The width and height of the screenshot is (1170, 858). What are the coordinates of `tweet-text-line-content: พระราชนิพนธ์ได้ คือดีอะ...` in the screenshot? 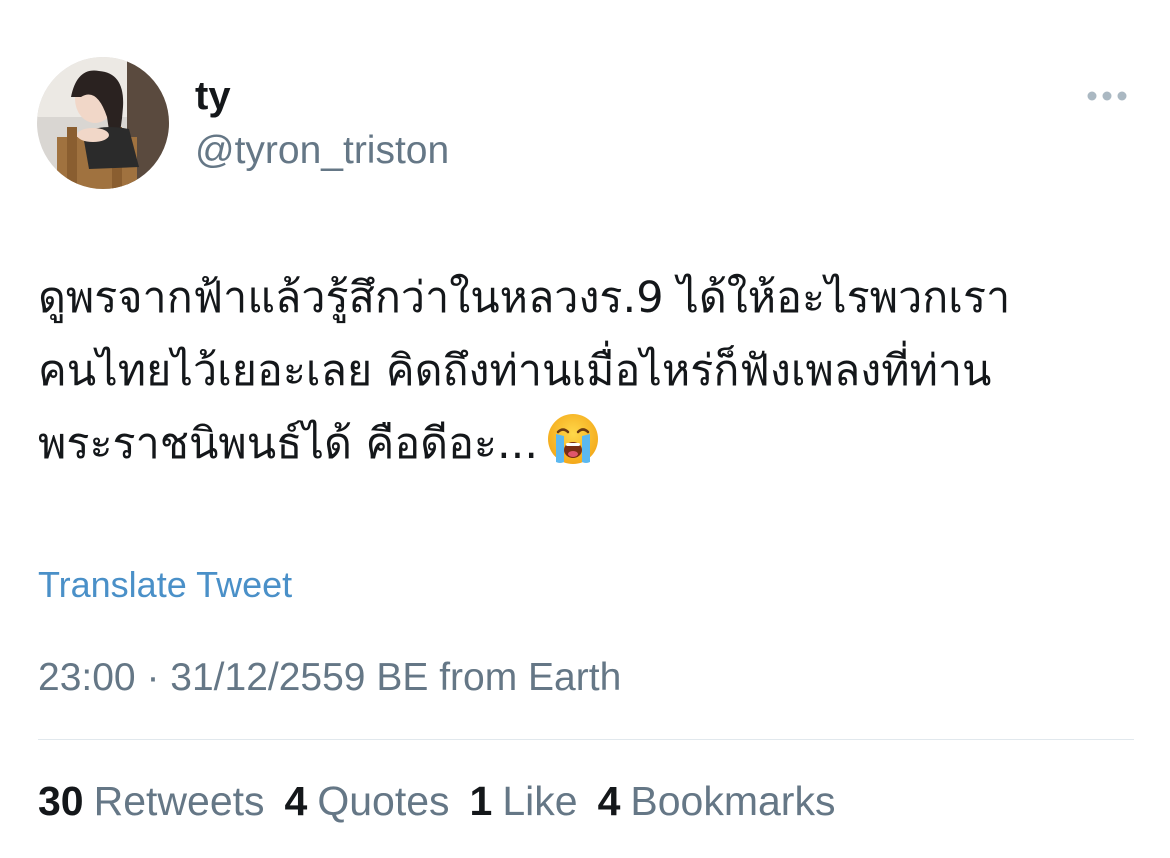 It's located at (288, 444).